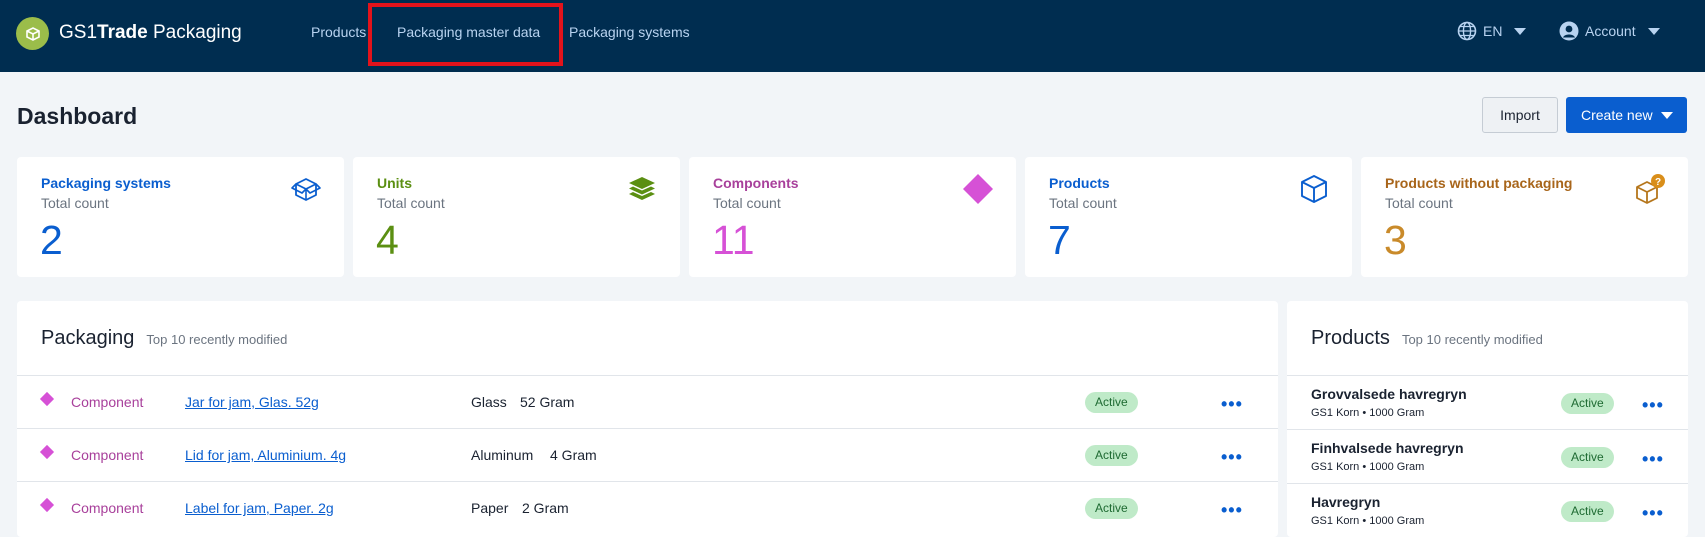  Describe the element at coordinates (465, 34) in the screenshot. I see `nav-highlight-box` at that location.